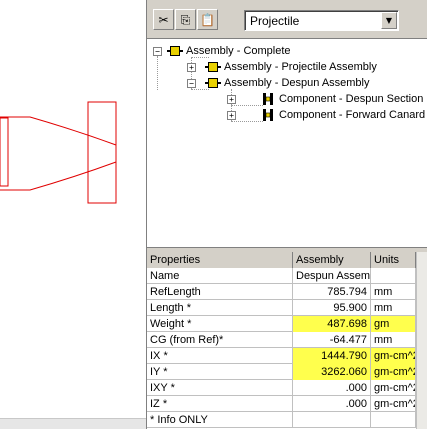 The width and height of the screenshot is (427, 429). Describe the element at coordinates (421, 340) in the screenshot. I see `grid-scrollbar` at that location.